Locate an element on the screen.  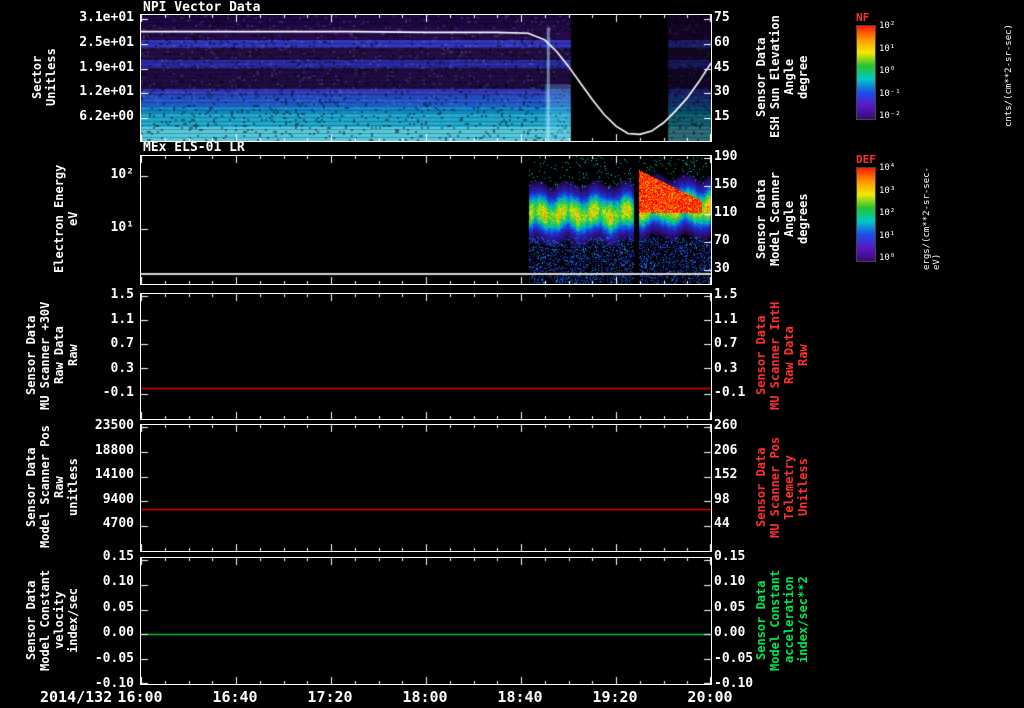
y-axis-label-line: Model Scanner Pos is located at coordinates (45, 487).